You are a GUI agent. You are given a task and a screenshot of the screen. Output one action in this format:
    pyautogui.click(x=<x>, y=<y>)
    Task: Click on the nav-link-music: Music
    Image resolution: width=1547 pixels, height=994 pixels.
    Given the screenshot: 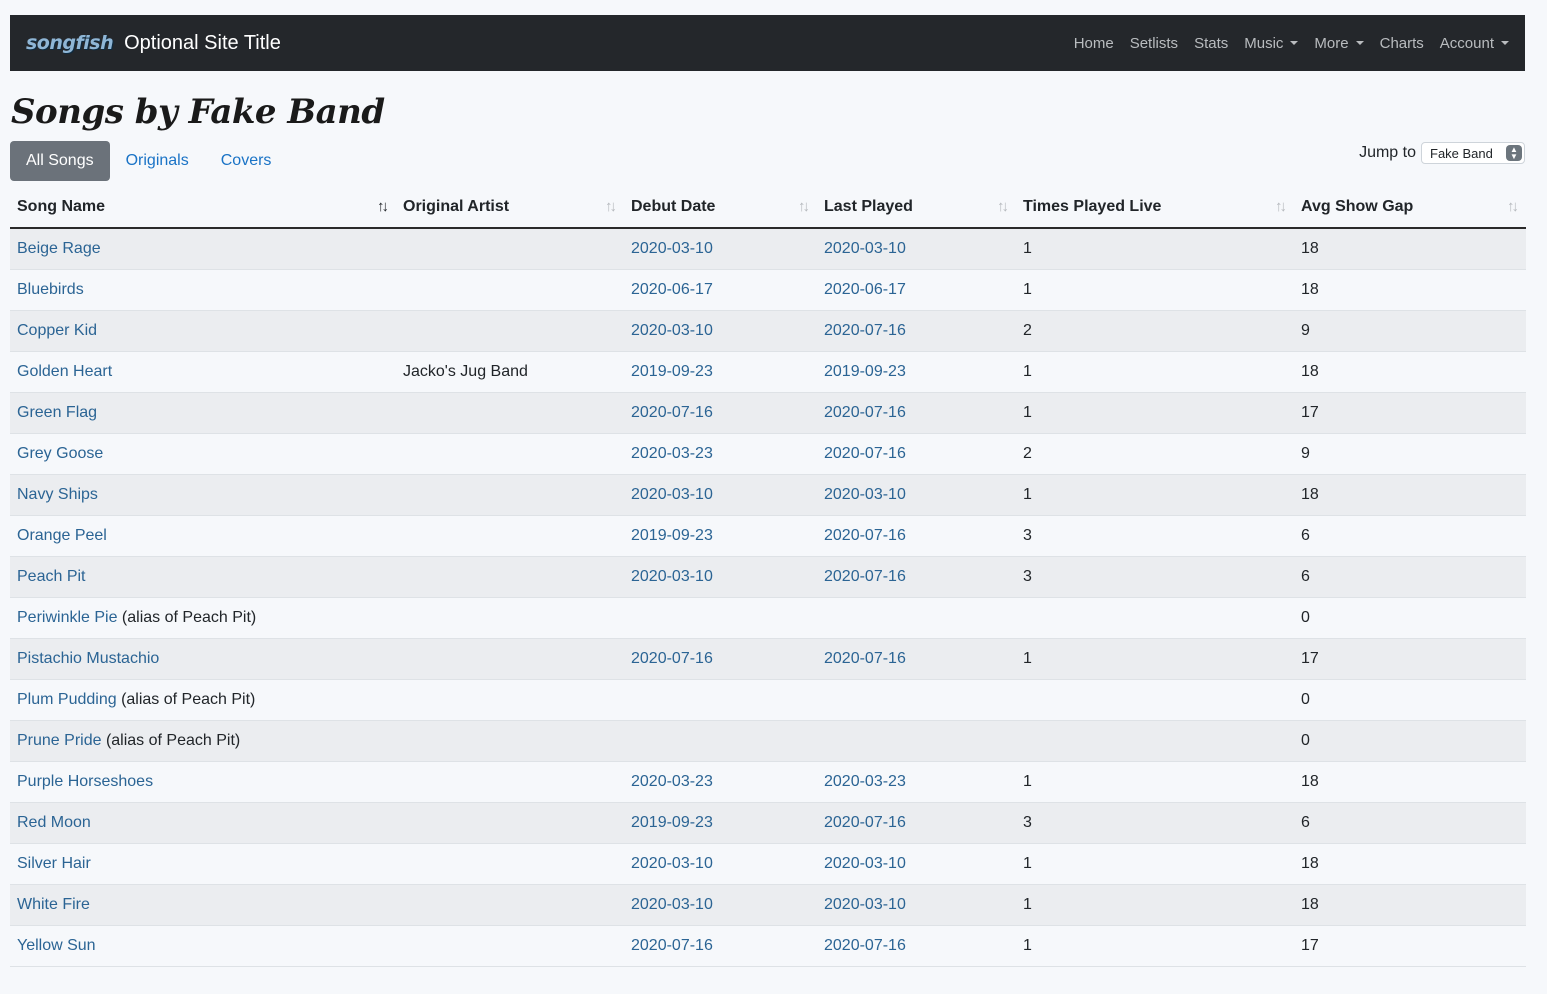 What is the action you would take?
    pyautogui.click(x=1271, y=43)
    